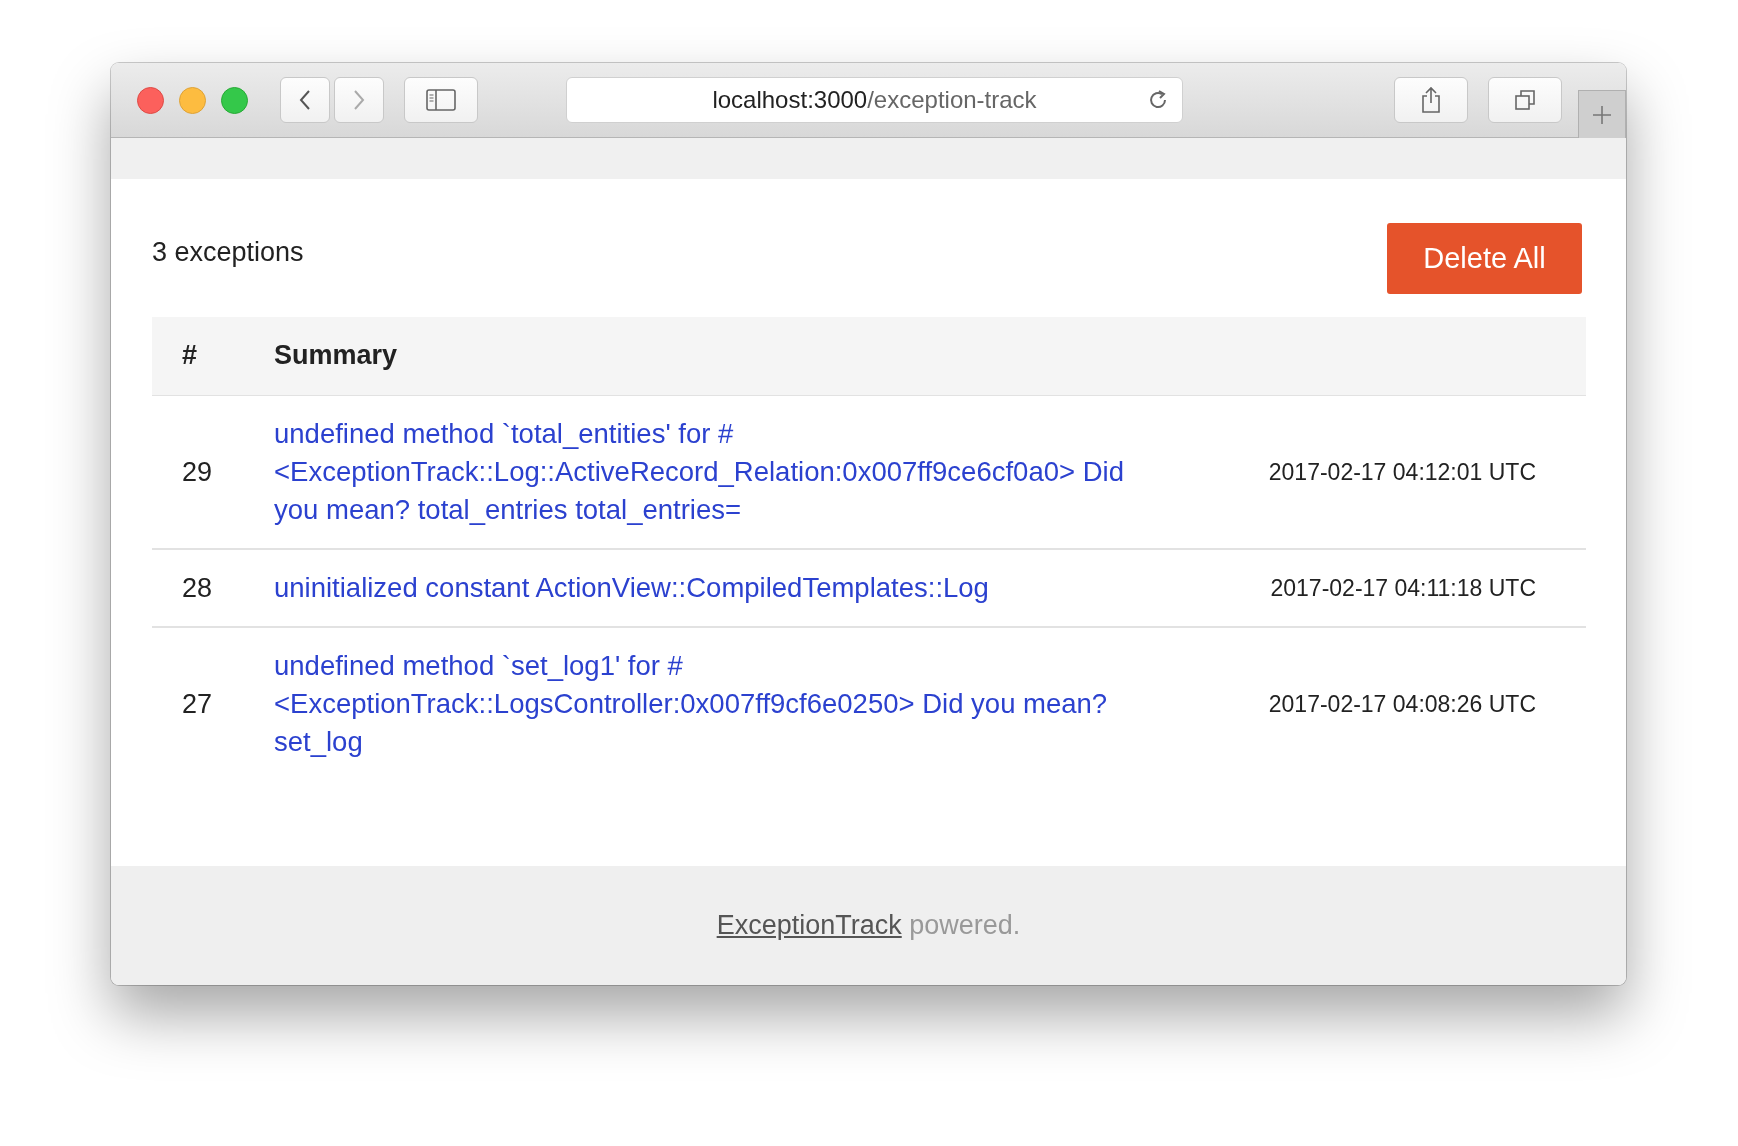  What do you see at coordinates (965, 925) in the screenshot?
I see `footer-text: powered.` at bounding box center [965, 925].